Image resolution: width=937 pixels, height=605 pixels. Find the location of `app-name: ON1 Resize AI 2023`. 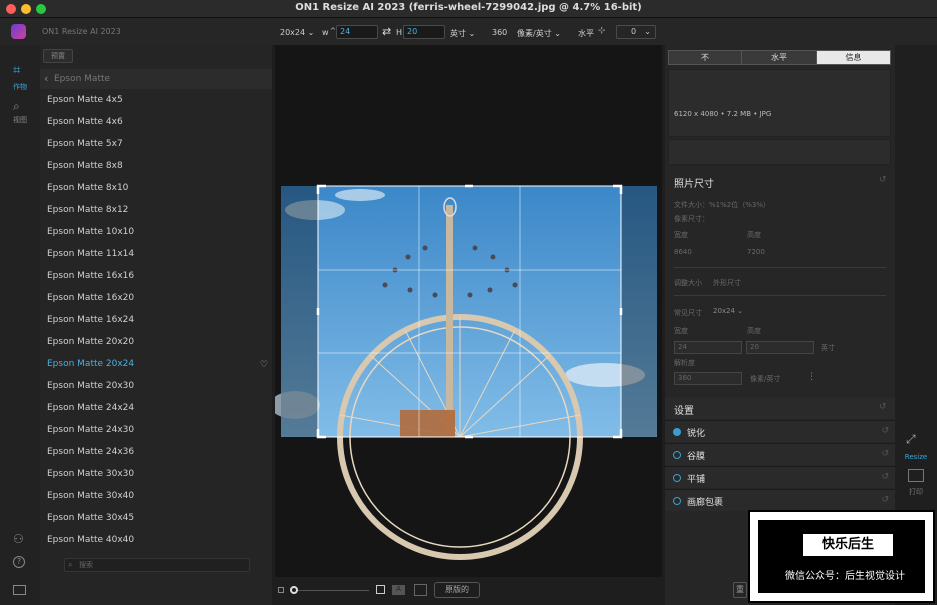

app-name: ON1 Resize AI 2023 is located at coordinates (81, 31).